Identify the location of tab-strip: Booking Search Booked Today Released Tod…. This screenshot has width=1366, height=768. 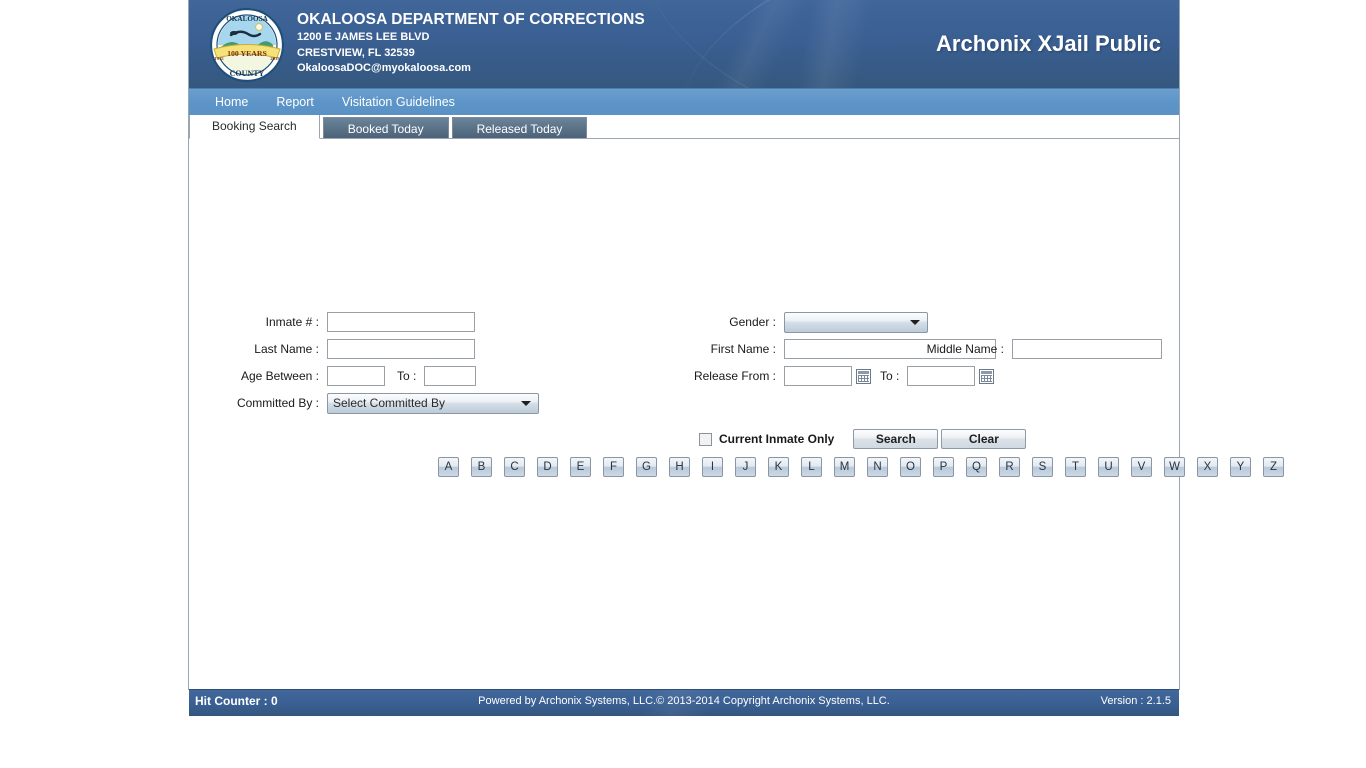
(684, 127).